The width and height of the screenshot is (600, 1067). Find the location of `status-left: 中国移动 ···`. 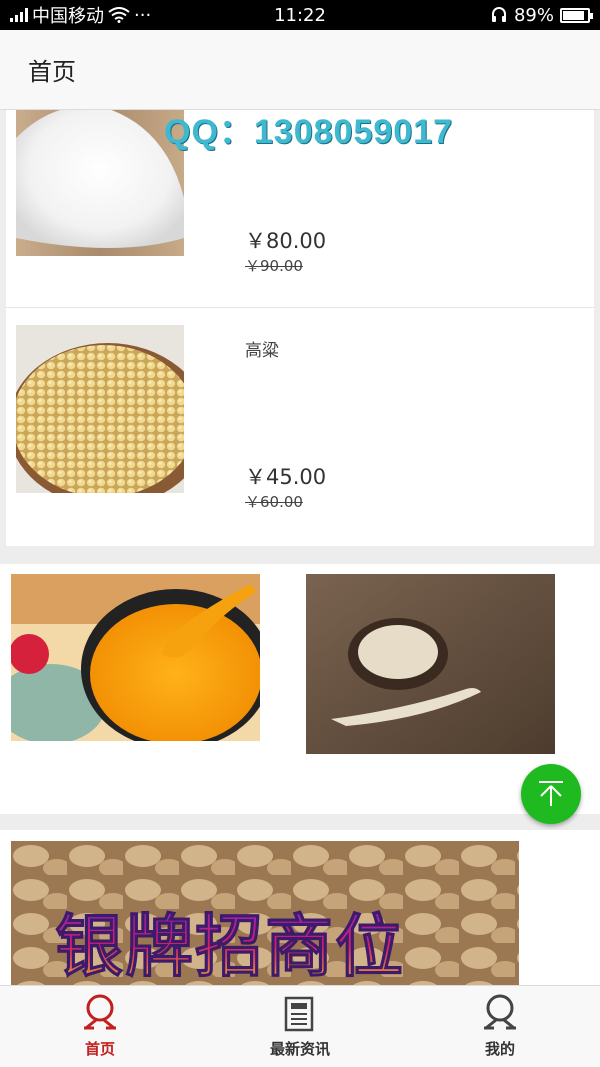

status-left: 中国移动 ··· is located at coordinates (130, 15).